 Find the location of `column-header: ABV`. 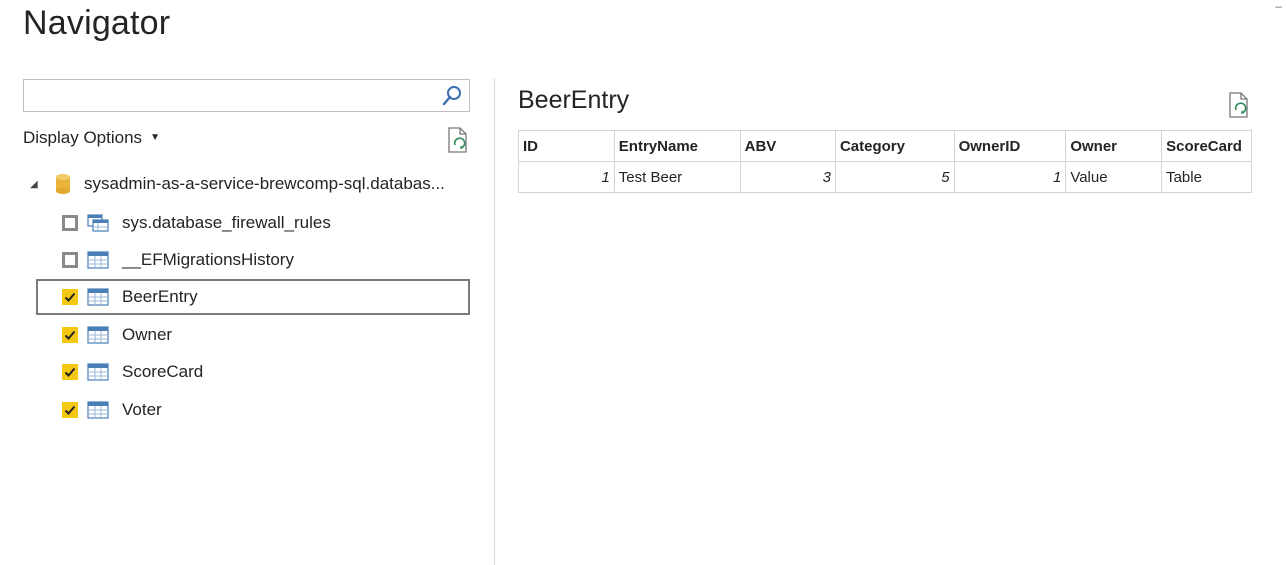

column-header: ABV is located at coordinates (787, 146).